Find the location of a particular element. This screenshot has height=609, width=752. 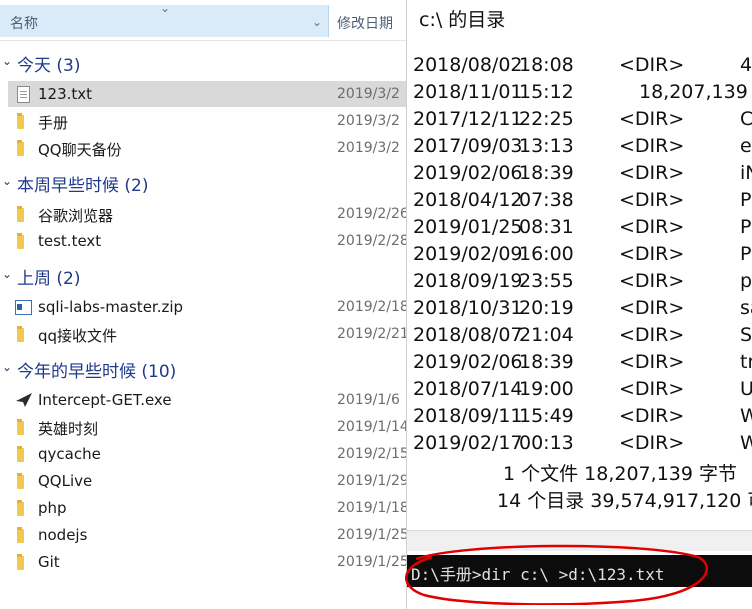

dir-entry: 2018/09/19 23:55 <DIR> p is located at coordinates (579, 283).